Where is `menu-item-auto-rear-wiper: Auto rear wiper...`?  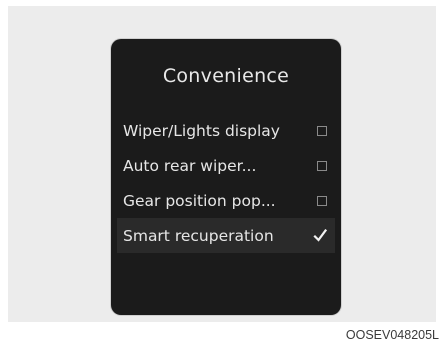 menu-item-auto-rear-wiper: Auto rear wiper... is located at coordinates (226, 165).